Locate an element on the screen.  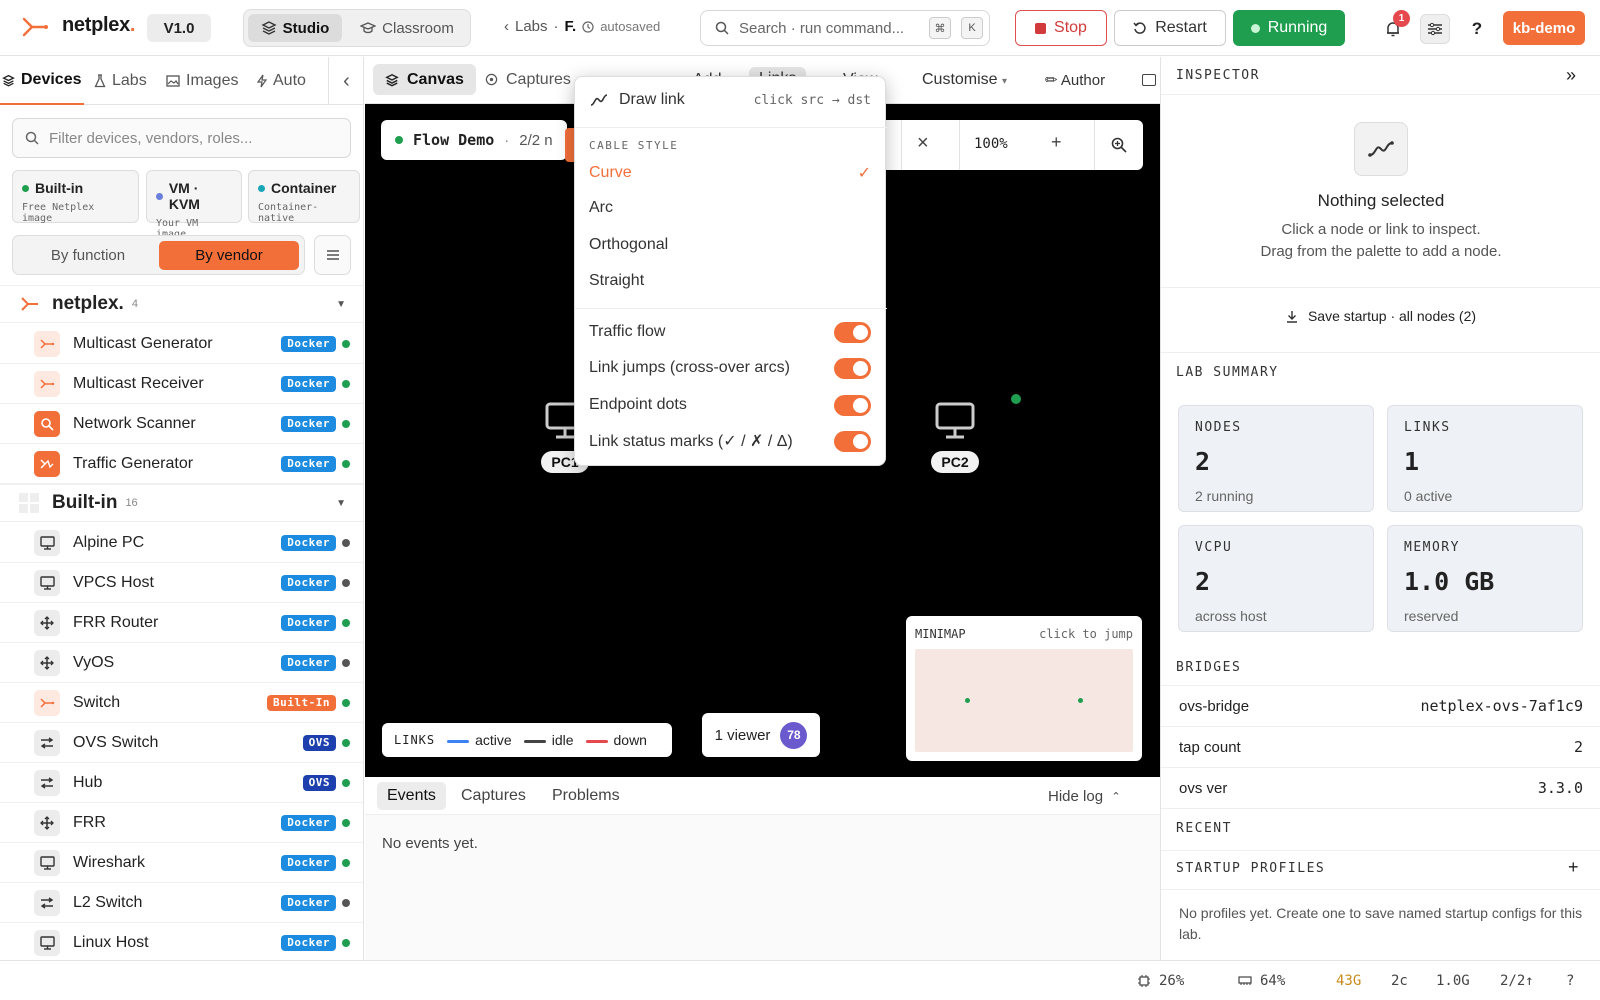
add-profile-button: + is located at coordinates (1573, 867).